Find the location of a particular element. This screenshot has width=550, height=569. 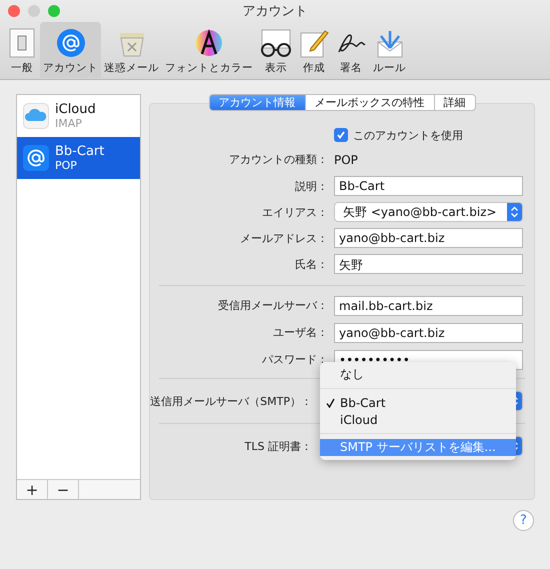

tab: 詳細 is located at coordinates (455, 102).